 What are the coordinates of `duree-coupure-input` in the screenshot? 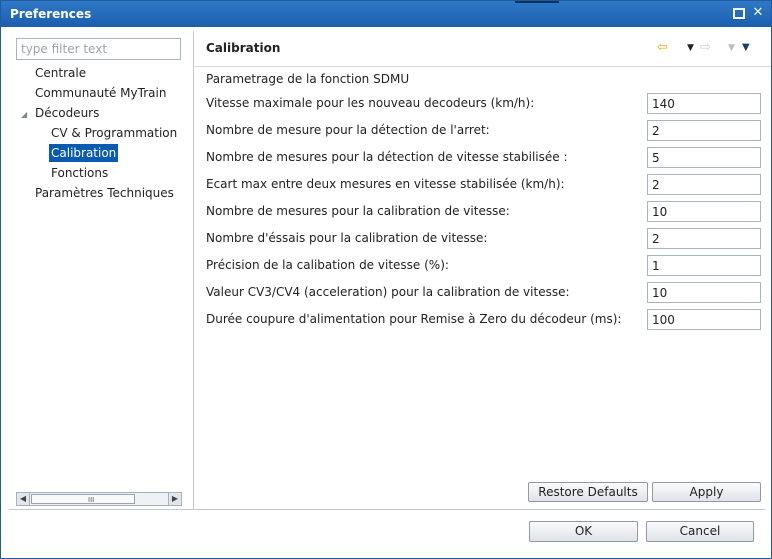 It's located at (704, 319).